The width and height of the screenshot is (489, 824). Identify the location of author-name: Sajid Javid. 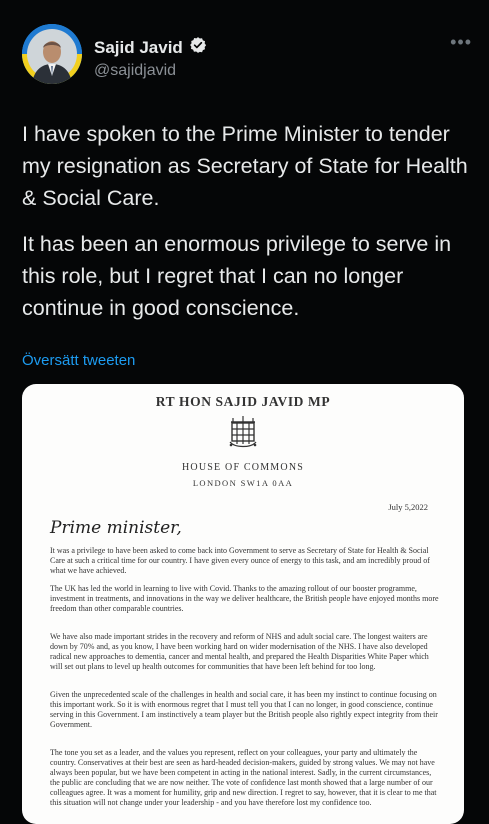
(138, 48).